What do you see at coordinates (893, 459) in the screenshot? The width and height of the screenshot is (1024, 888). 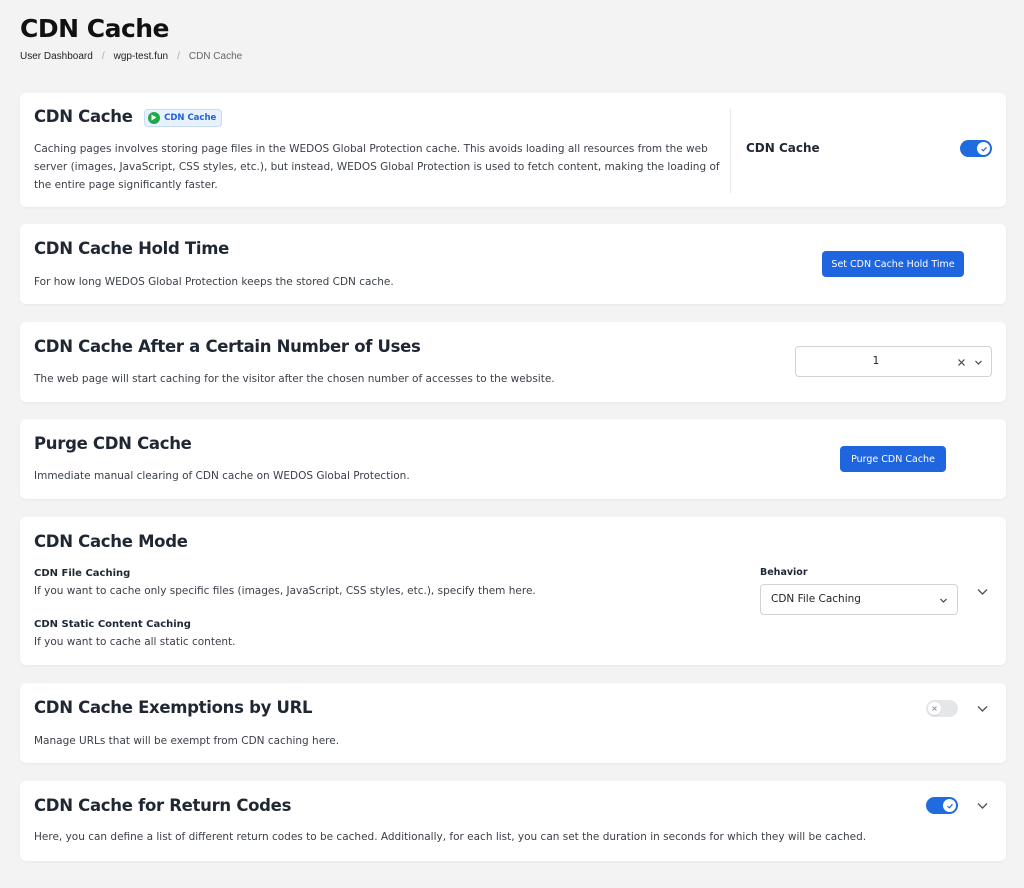 I see `purge-cache-button: Purge CDN Cache` at bounding box center [893, 459].